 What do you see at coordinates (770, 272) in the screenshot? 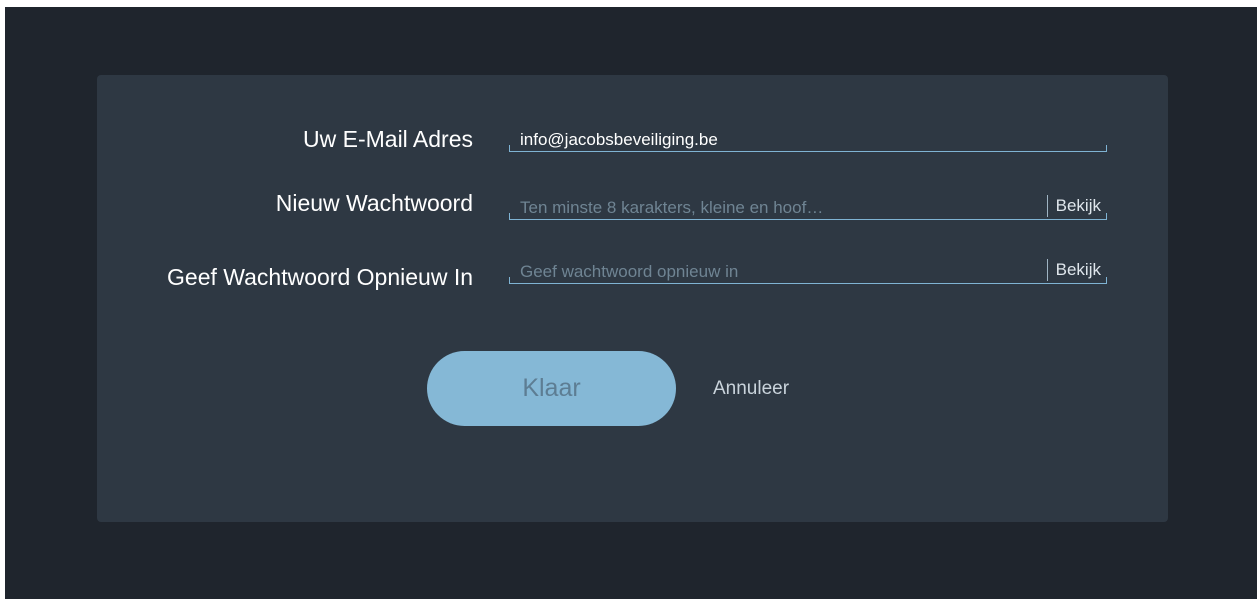
I see `confirm-password-field` at bounding box center [770, 272].